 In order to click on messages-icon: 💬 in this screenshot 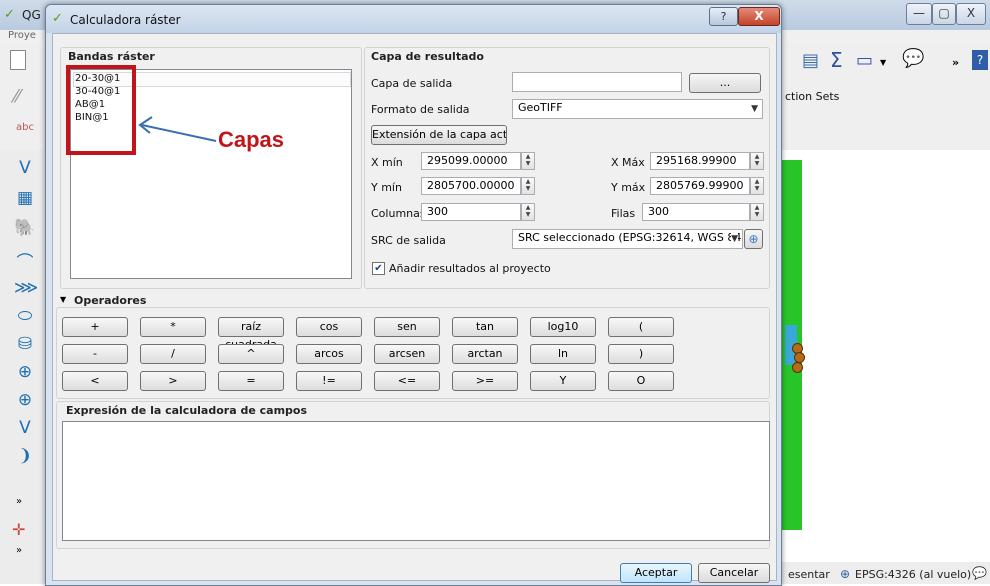, I will do `click(979, 573)`.